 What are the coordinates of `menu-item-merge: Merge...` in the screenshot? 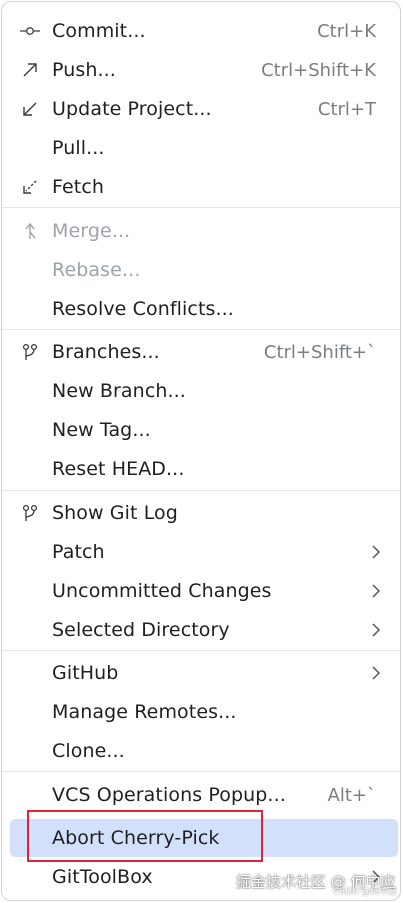 It's located at (204, 231).